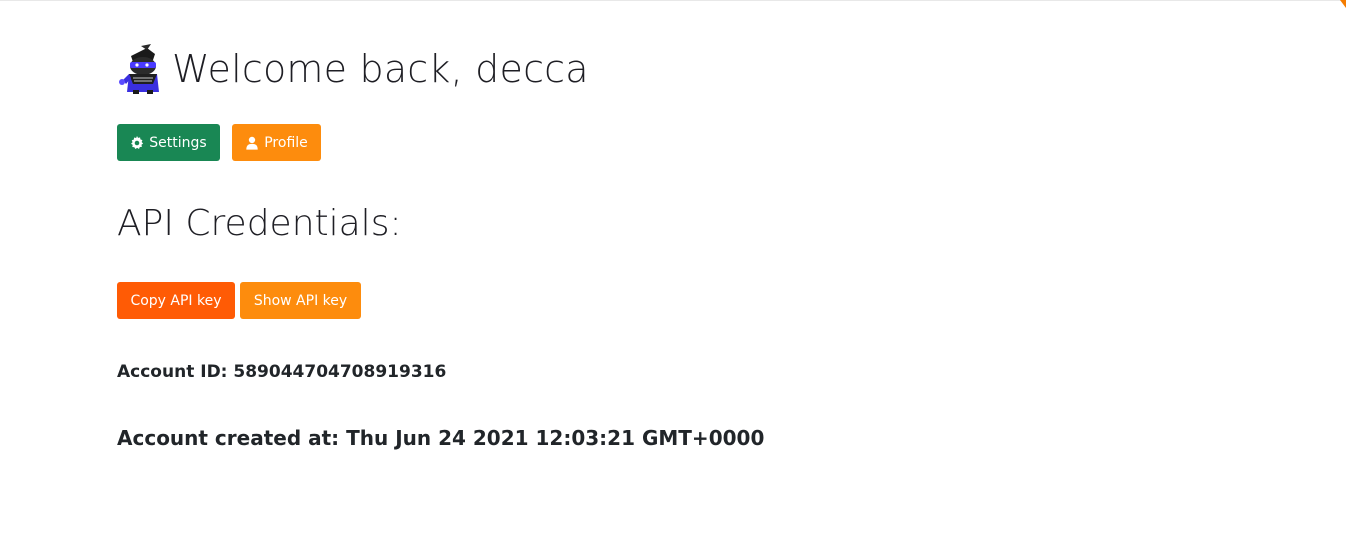  What do you see at coordinates (673, 0) in the screenshot?
I see `top-divider` at bounding box center [673, 0].